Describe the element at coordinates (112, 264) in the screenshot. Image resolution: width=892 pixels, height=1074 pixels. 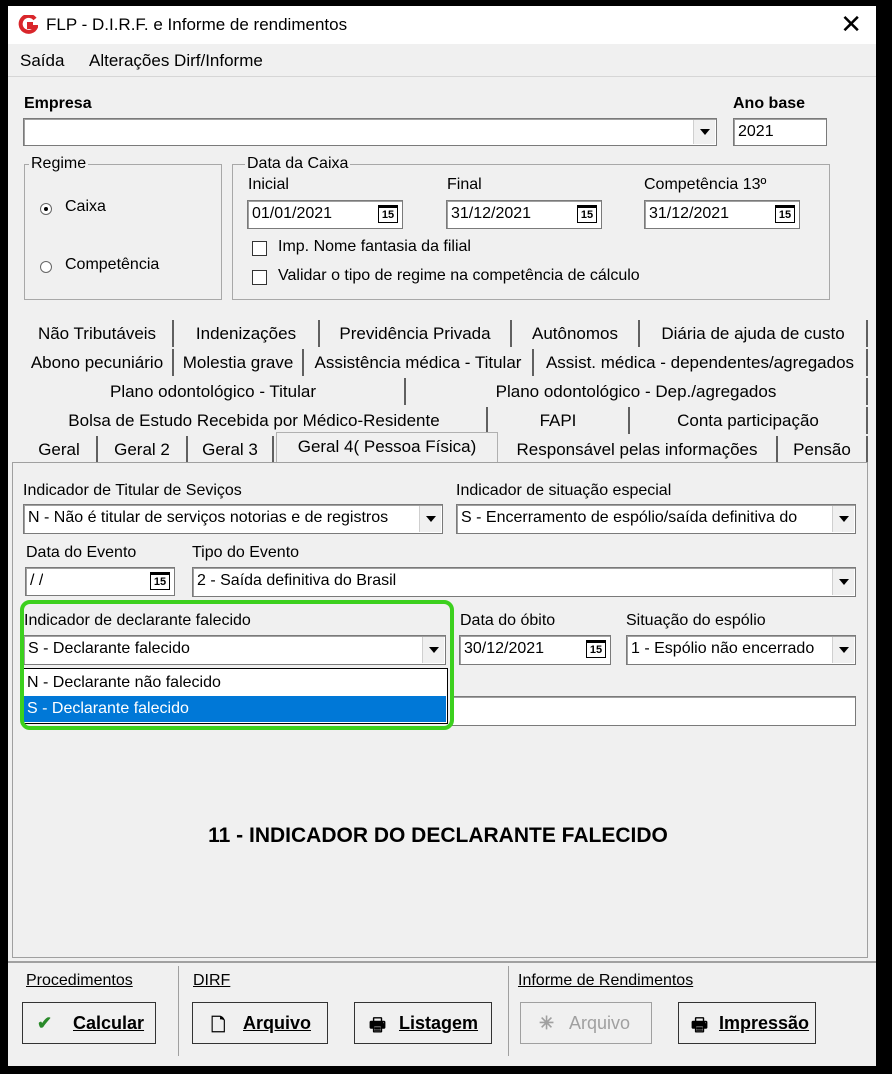
I see `radio-competencia-label: Competência` at that location.